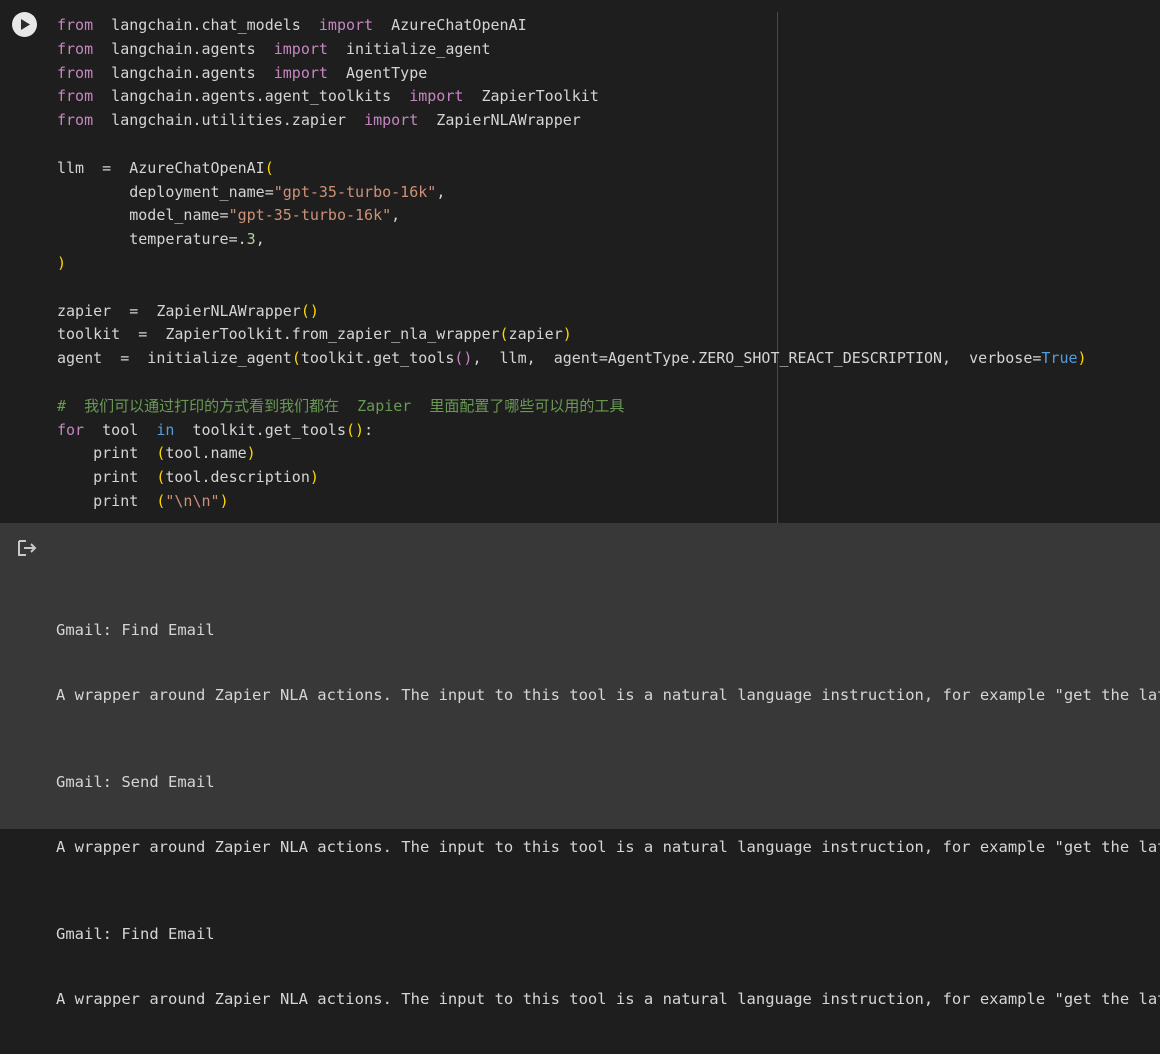 The image size is (1160, 1054). I want to click on code-token: deployment_name=, so click(165, 191).